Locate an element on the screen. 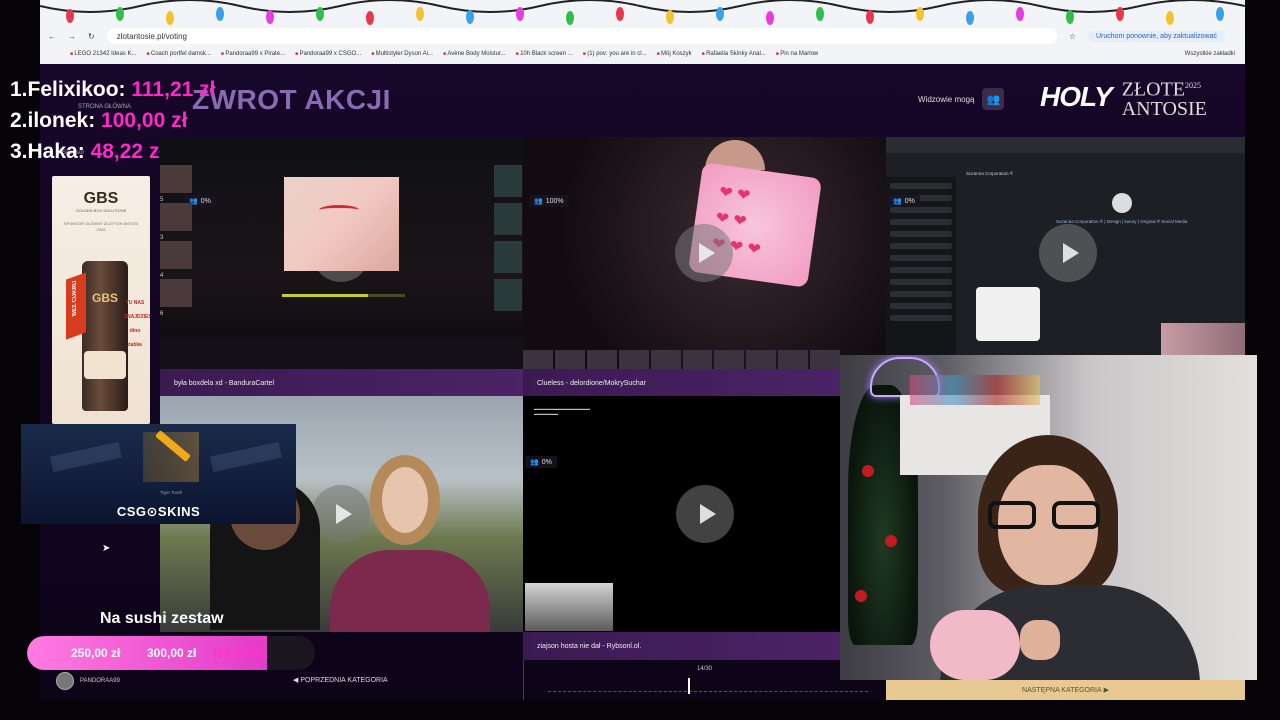 The height and width of the screenshot is (720, 1280). back-icon: ← is located at coordinates (52, 36).